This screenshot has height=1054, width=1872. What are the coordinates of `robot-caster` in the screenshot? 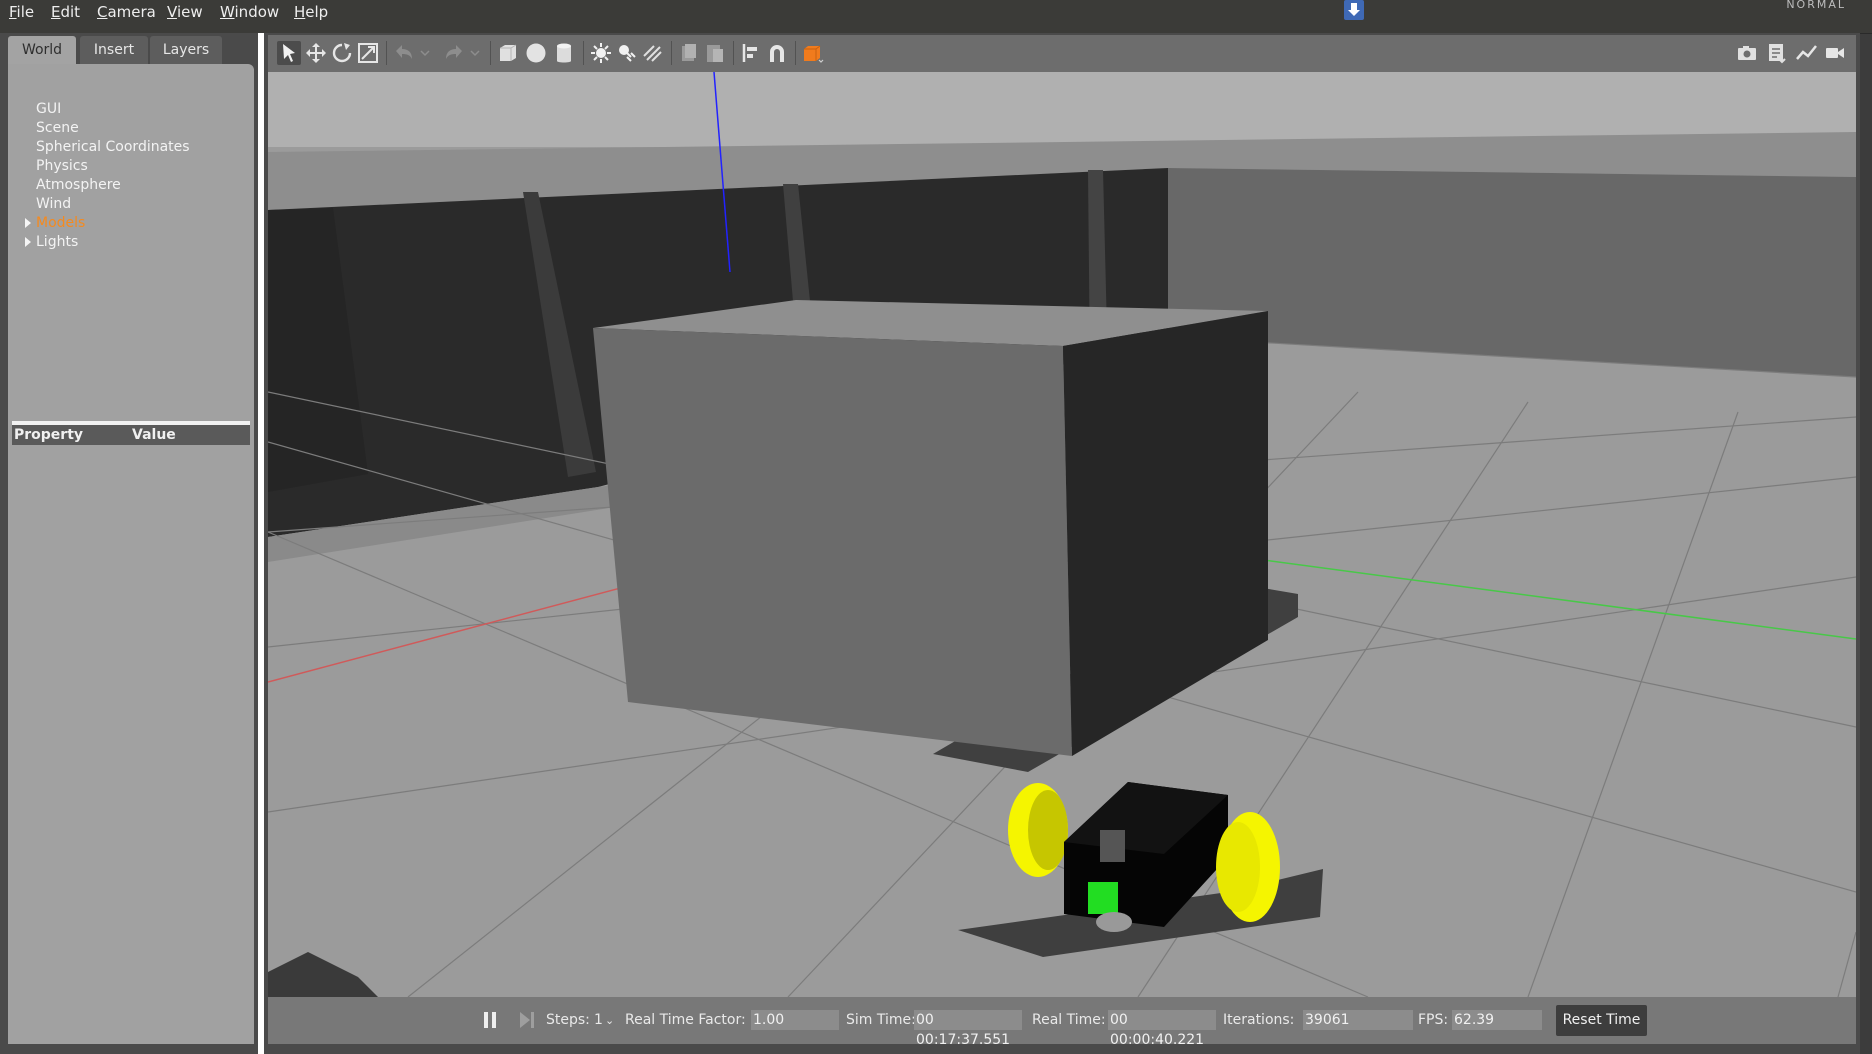 It's located at (1114, 922).